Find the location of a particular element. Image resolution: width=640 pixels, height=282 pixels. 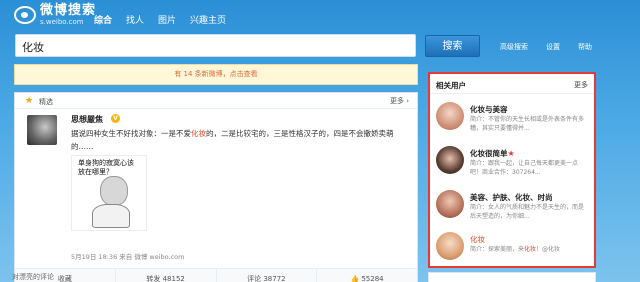

repost-button: 转发 48152 is located at coordinates (166, 275).